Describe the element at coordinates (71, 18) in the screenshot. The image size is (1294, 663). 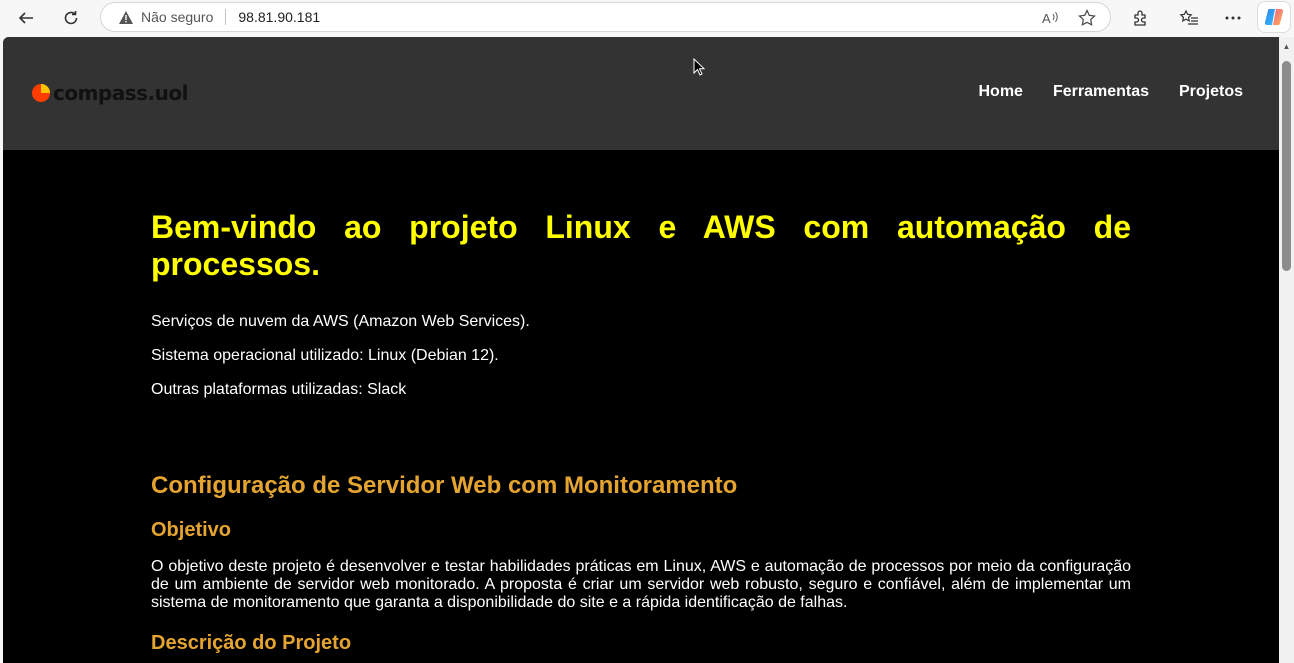
I see `refresh-icon` at that location.